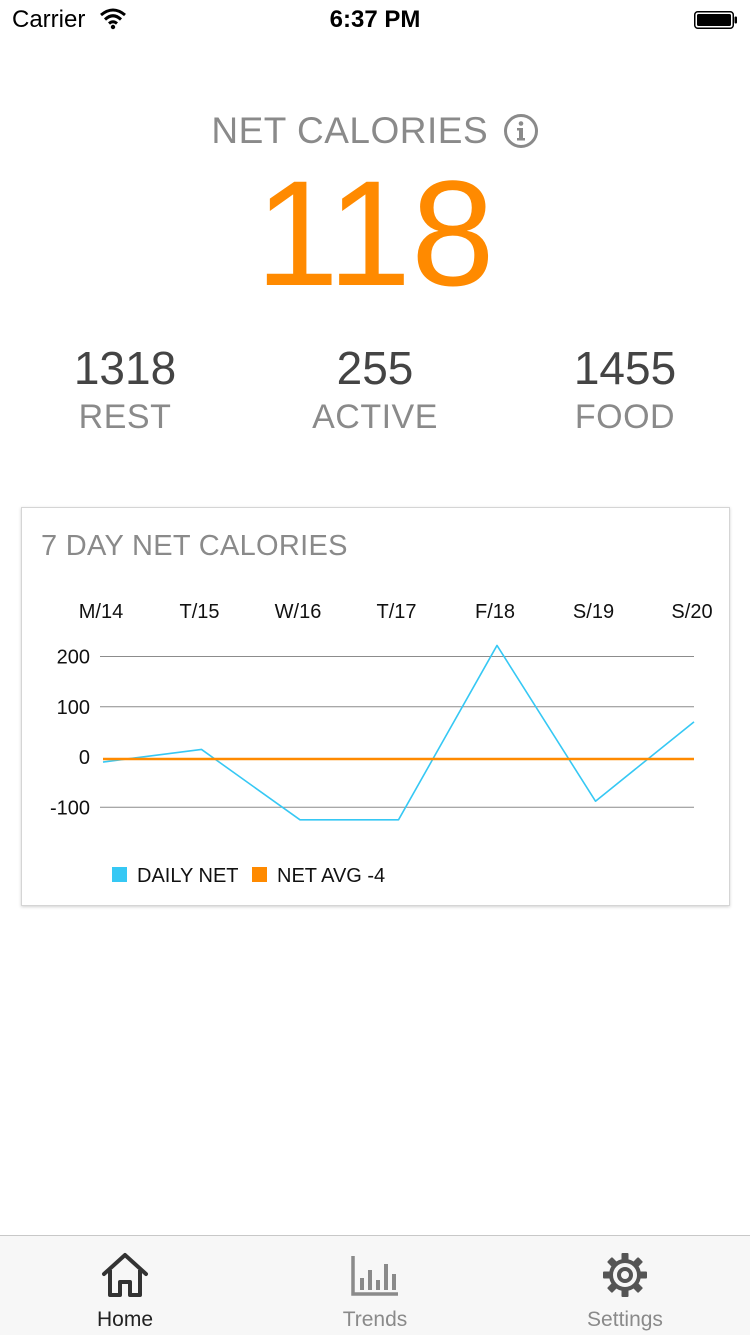 The image size is (750, 1335). Describe the element at coordinates (375, 368) in the screenshot. I see `stat-active-value: 255` at that location.